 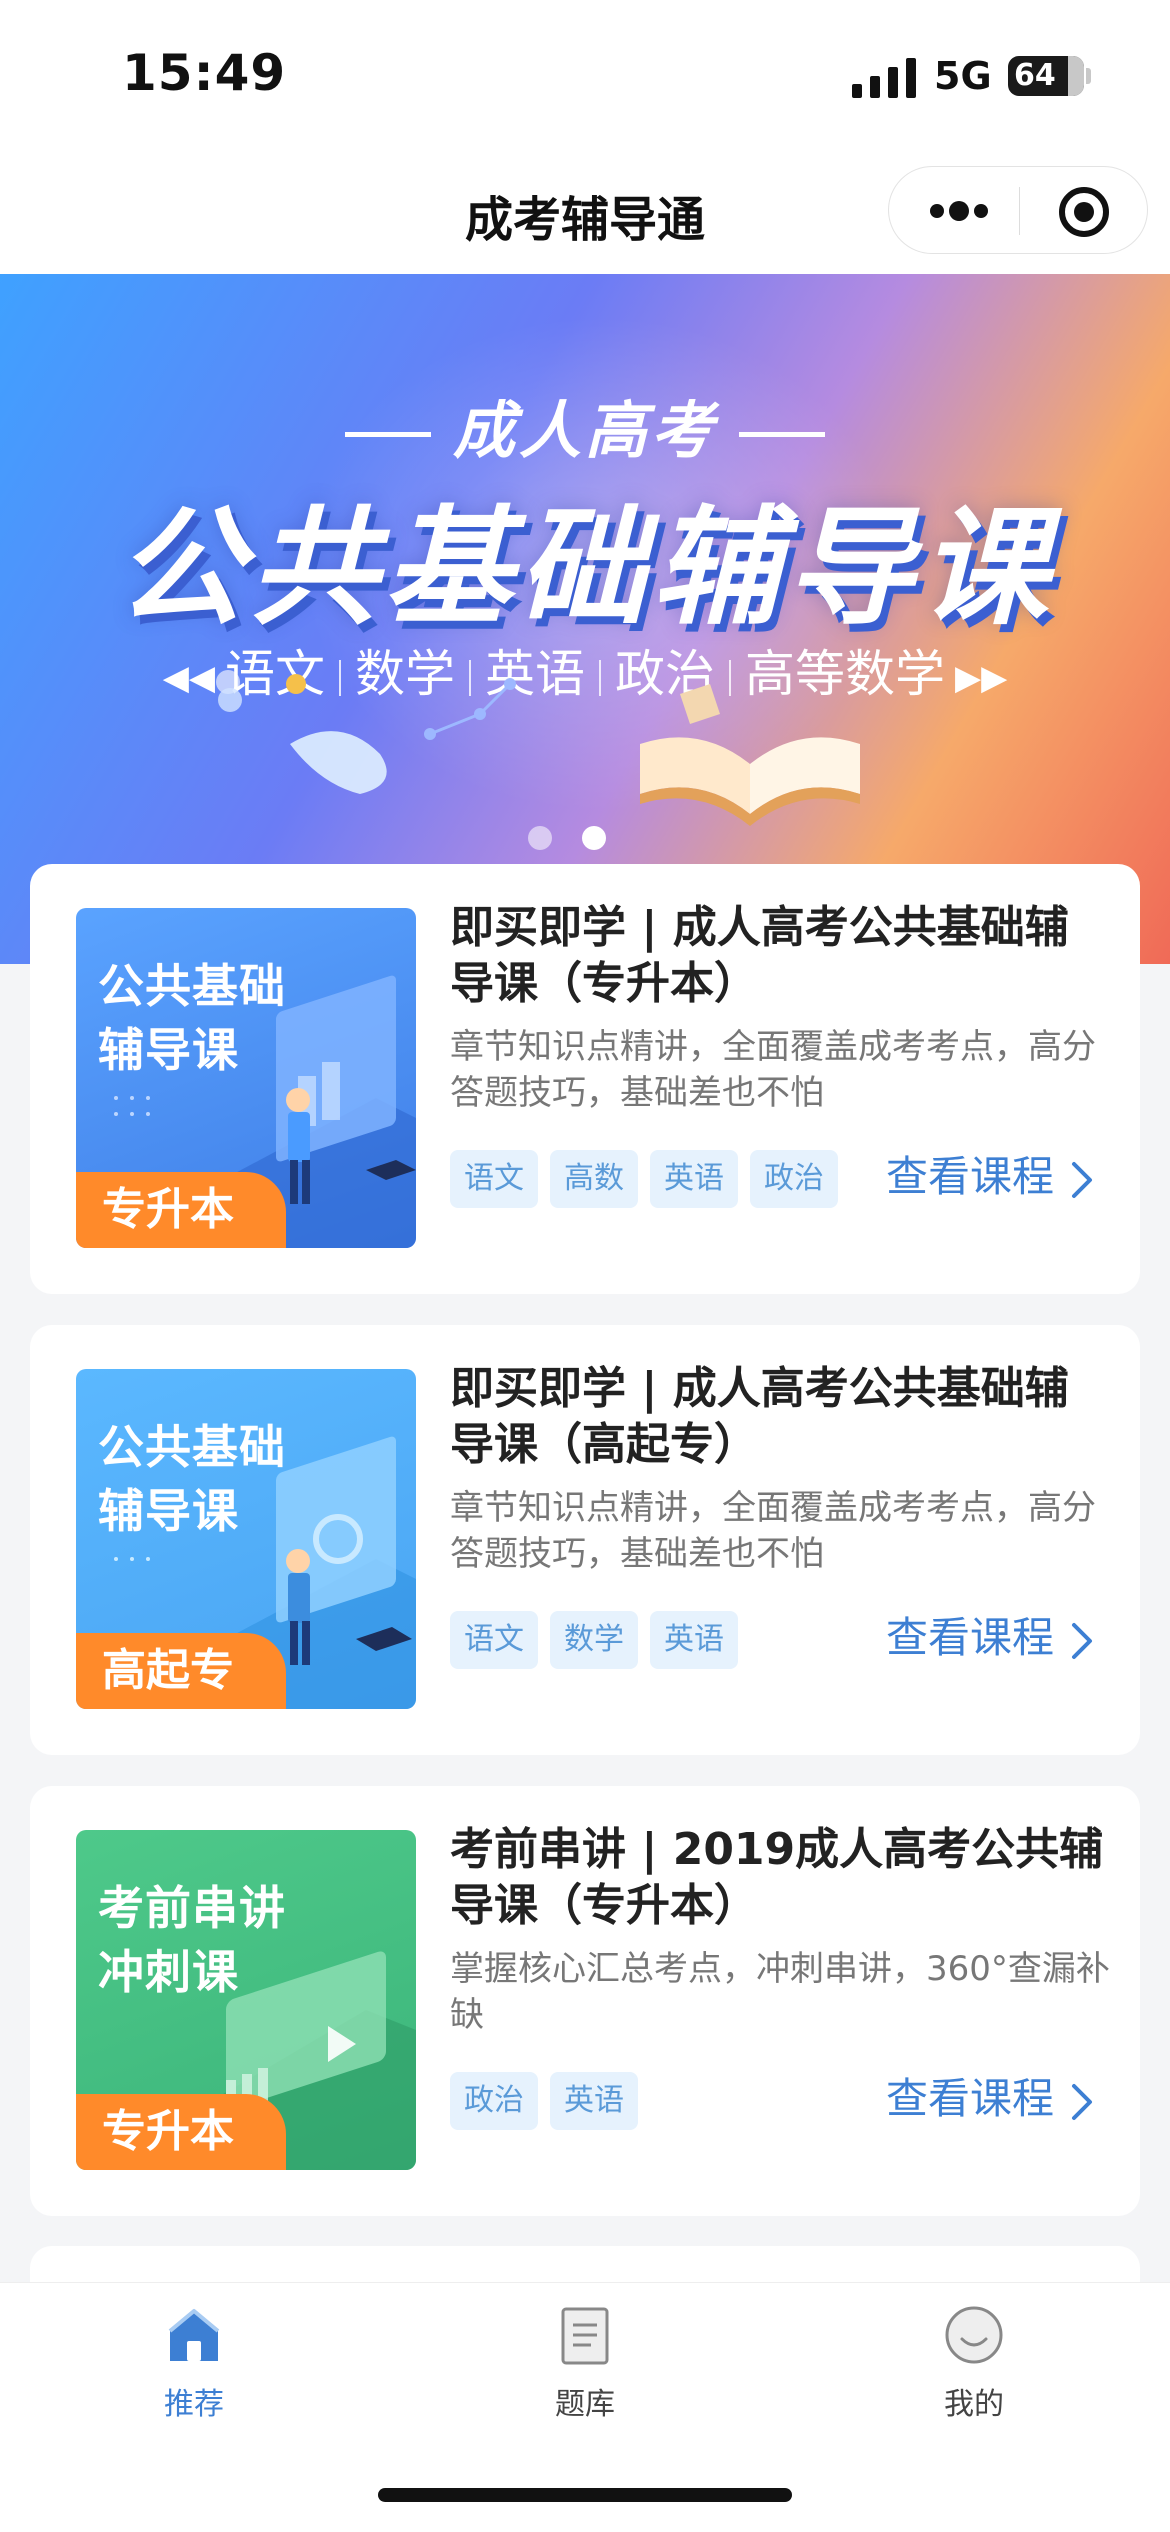 I want to click on tab-mine: 我的, so click(x=974, y=2373).